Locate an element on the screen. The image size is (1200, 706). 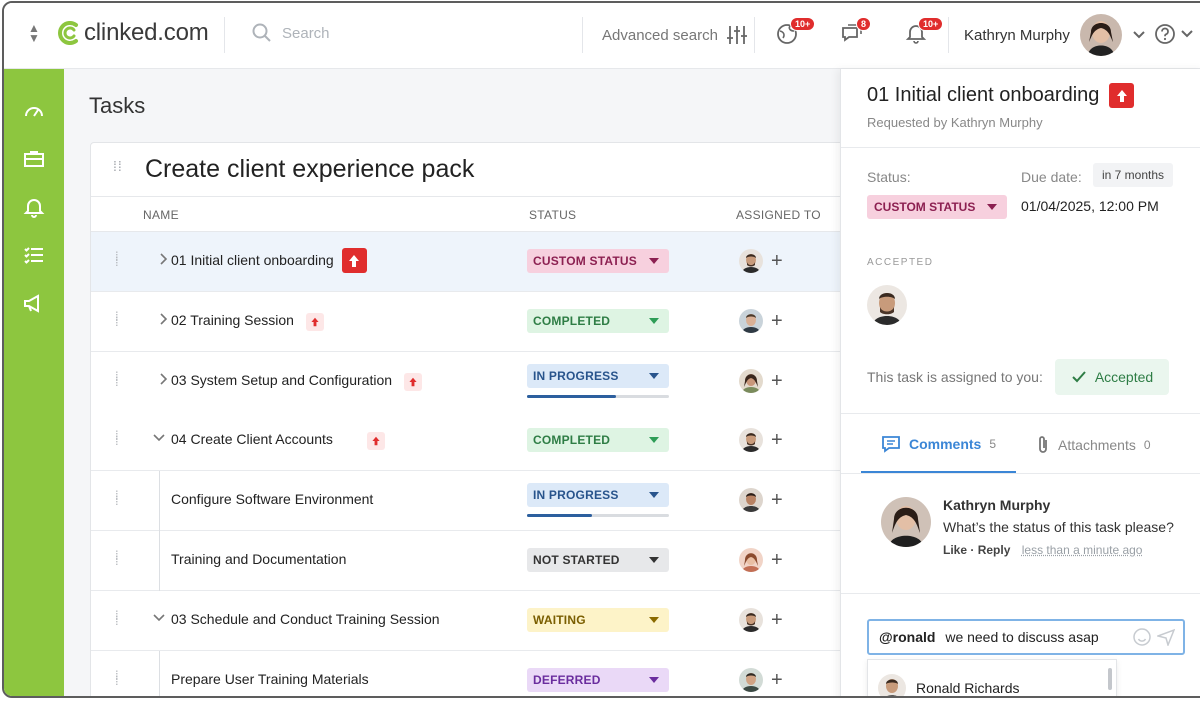
status-dropdown: WAITING is located at coordinates (598, 619).